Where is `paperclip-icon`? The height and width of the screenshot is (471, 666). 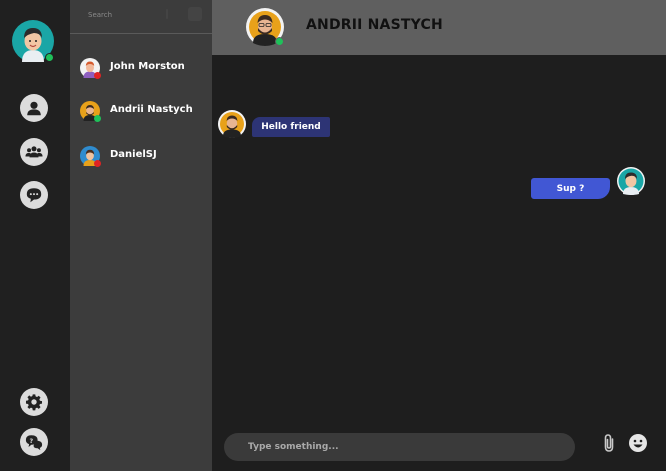
paperclip-icon is located at coordinates (609, 443).